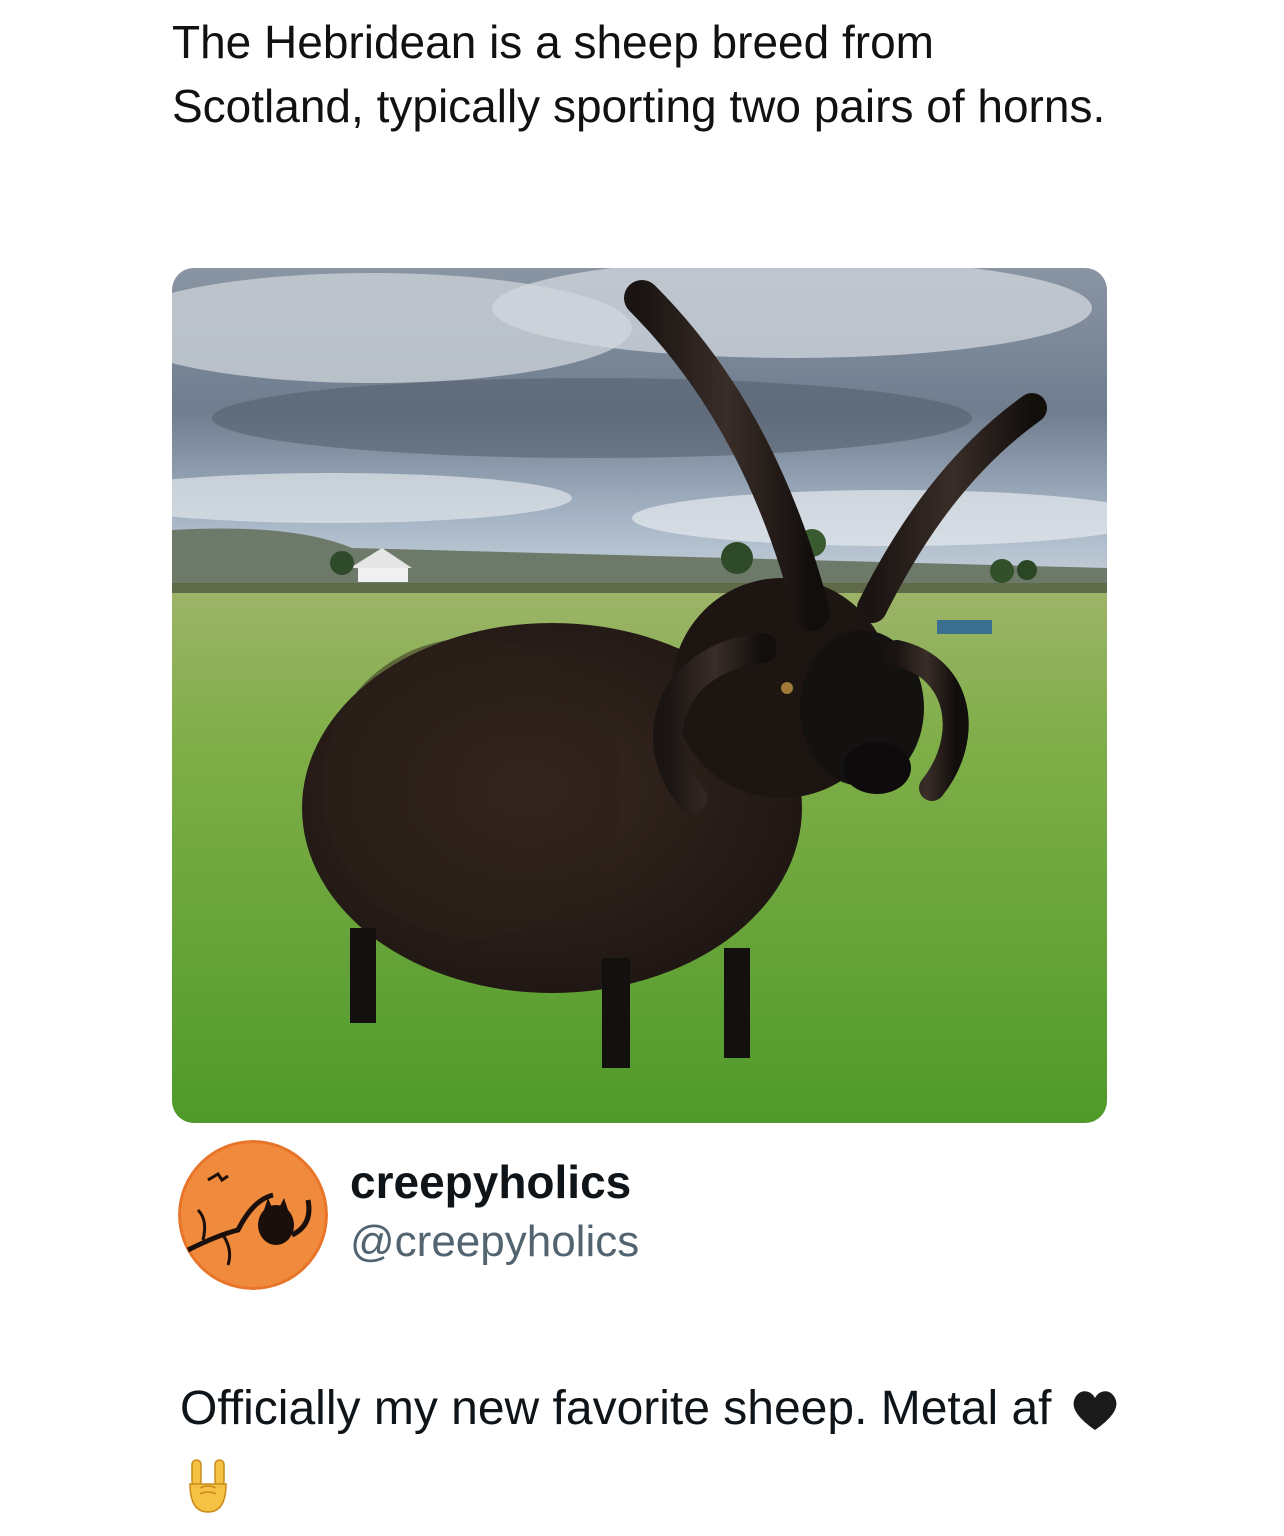 The width and height of the screenshot is (1284, 1536). What do you see at coordinates (208, 1497) in the screenshot?
I see `sign-of-the-horns-icon` at bounding box center [208, 1497].